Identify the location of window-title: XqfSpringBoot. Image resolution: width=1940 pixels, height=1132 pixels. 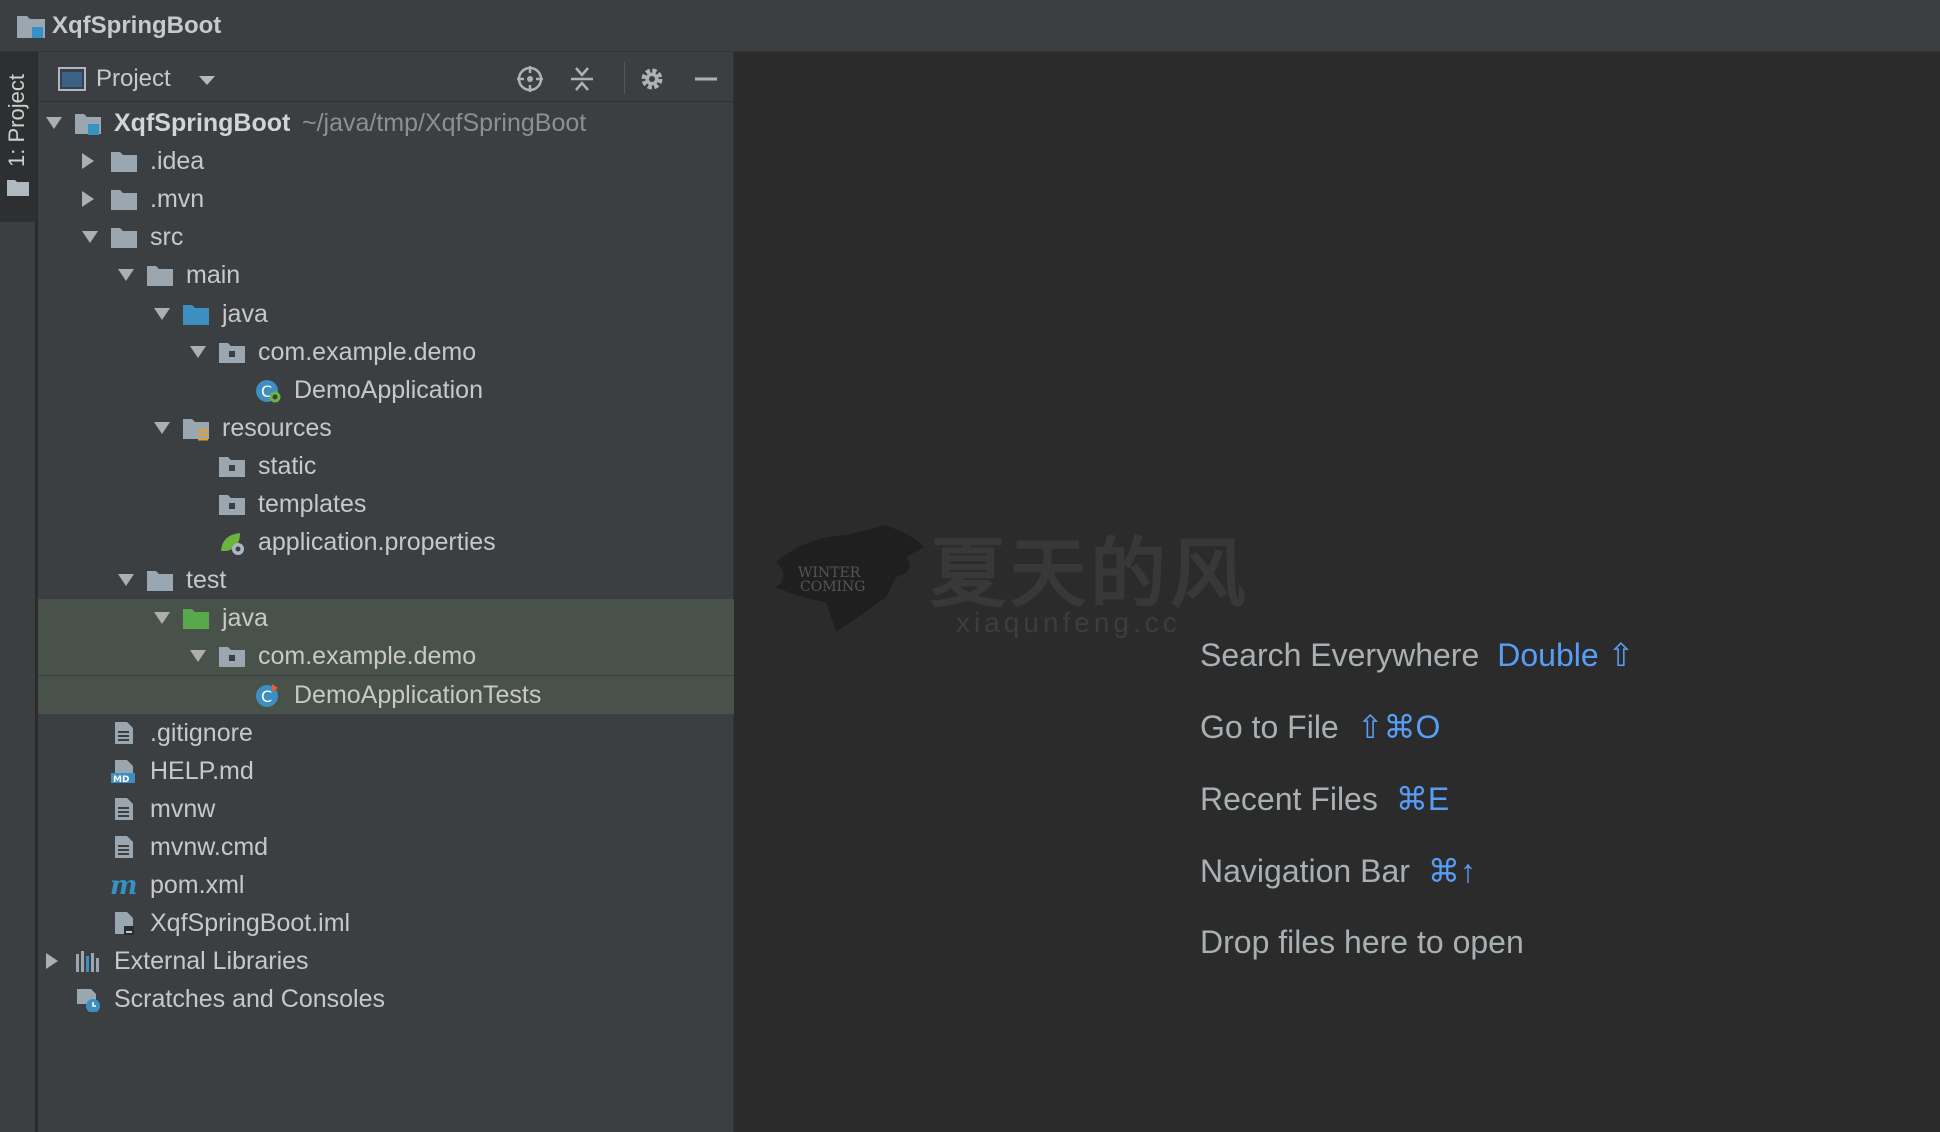
(137, 25).